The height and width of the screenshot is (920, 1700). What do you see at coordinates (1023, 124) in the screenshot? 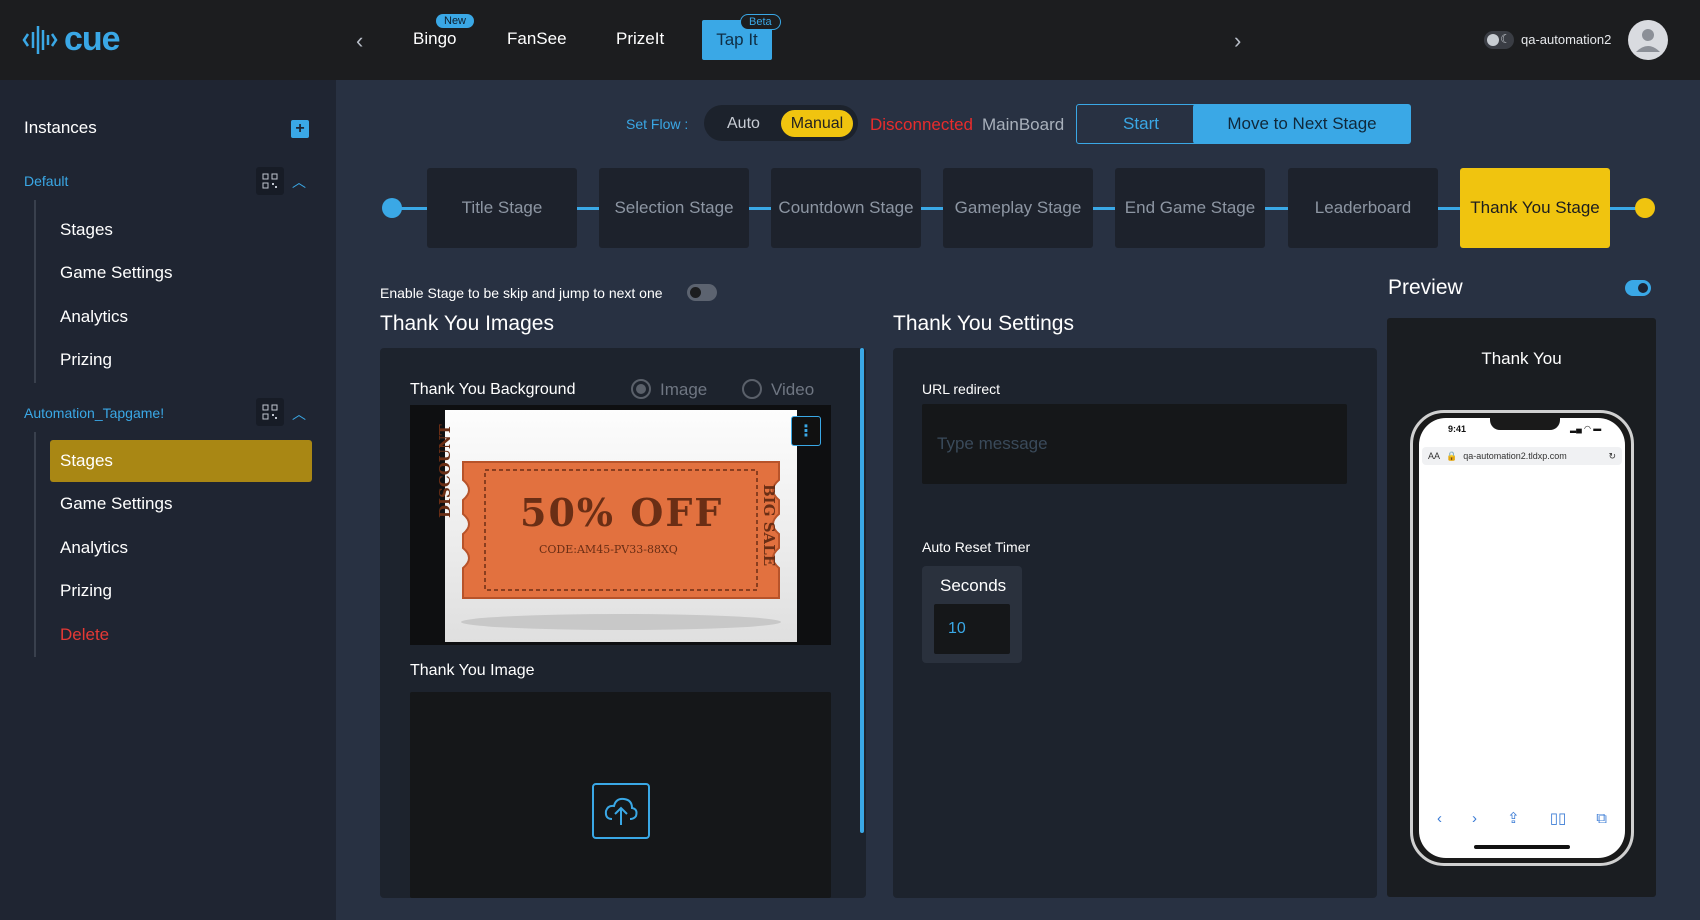
I see `board-name: MainBoard` at bounding box center [1023, 124].